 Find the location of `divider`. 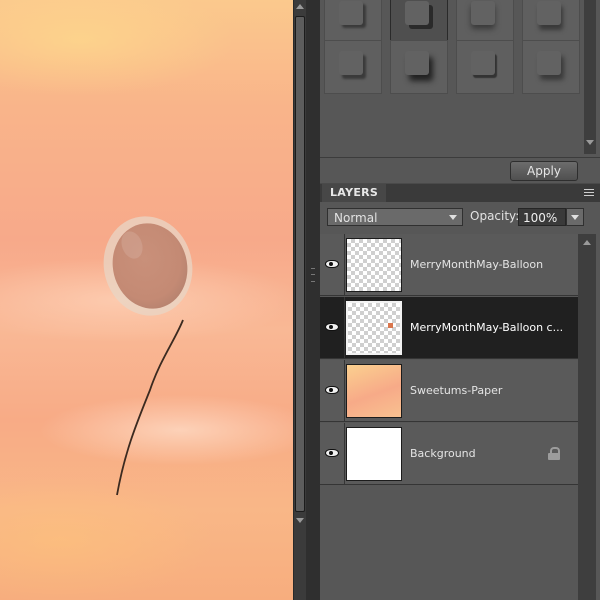

divider is located at coordinates (460, 157).